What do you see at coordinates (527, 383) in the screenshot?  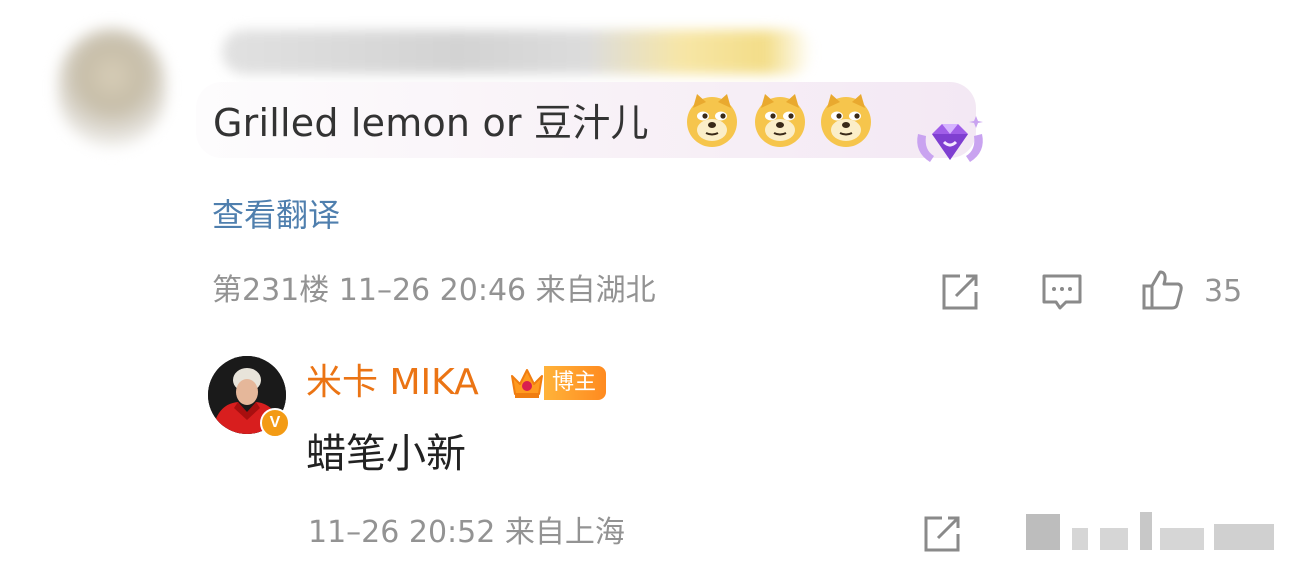 I see `crown-icon` at bounding box center [527, 383].